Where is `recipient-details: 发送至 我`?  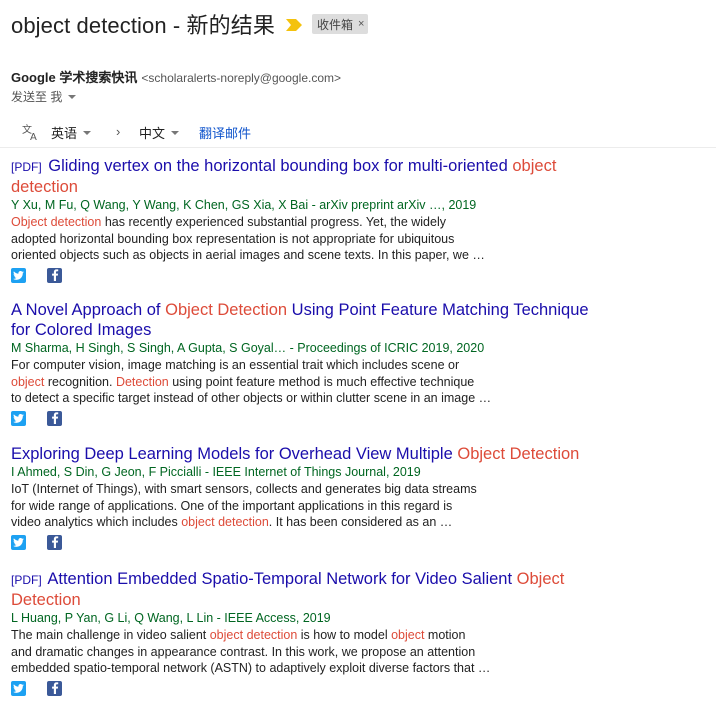
recipient-details: 发送至 我 is located at coordinates (44, 96).